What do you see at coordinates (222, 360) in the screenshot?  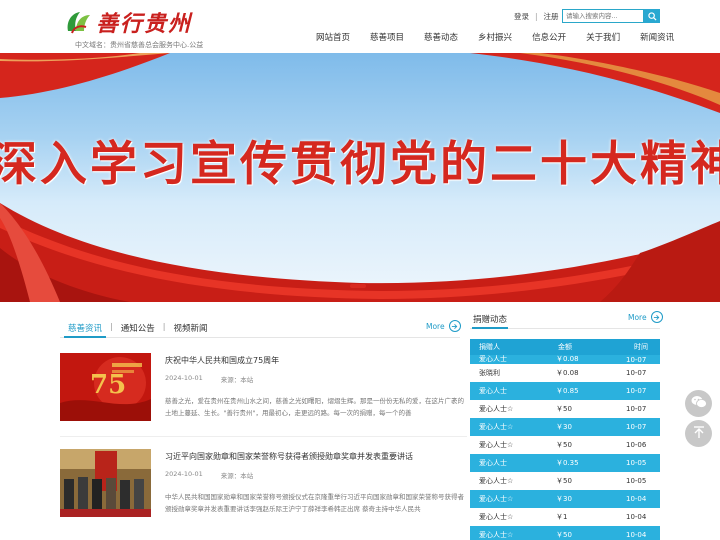 I see `news-title: 庆祝中华人民共和国成立75周年` at bounding box center [222, 360].